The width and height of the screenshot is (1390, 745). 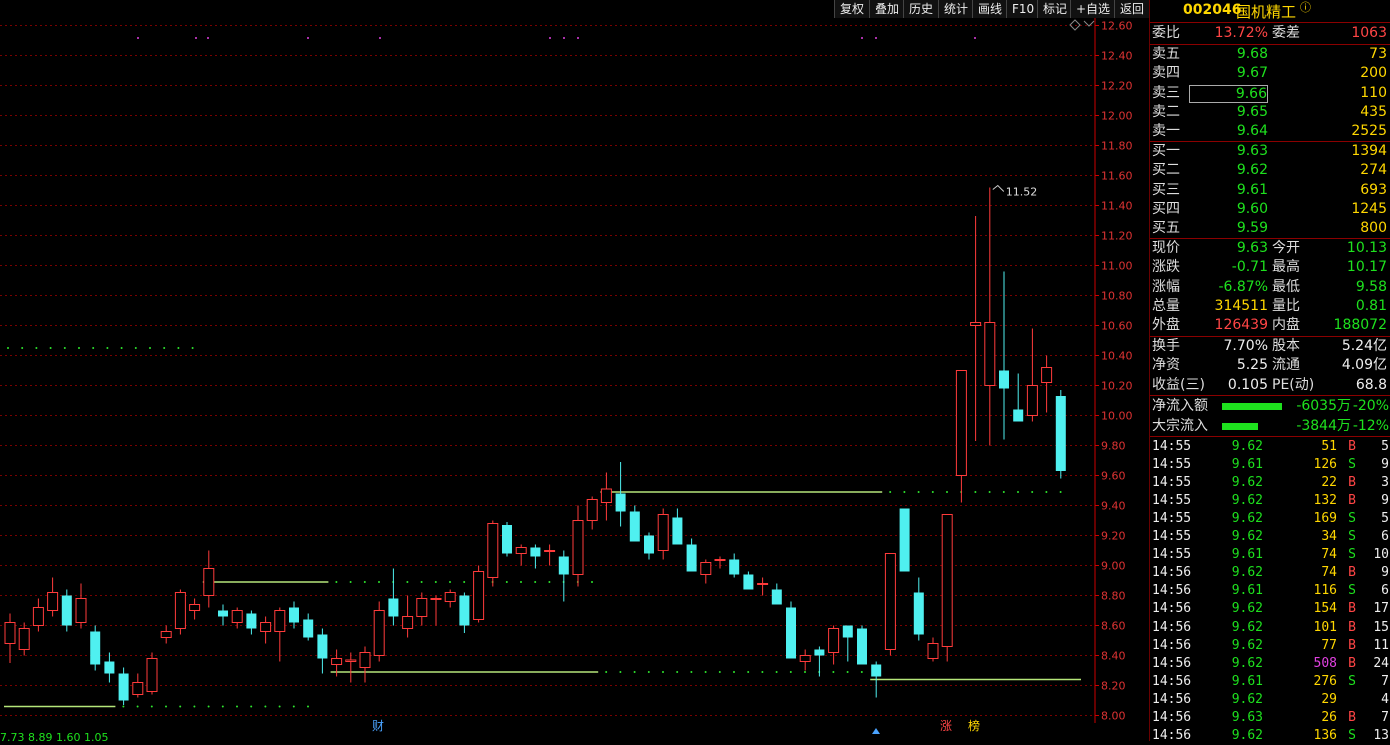 I want to click on bid-price: 9.59, so click(x=1252, y=228).